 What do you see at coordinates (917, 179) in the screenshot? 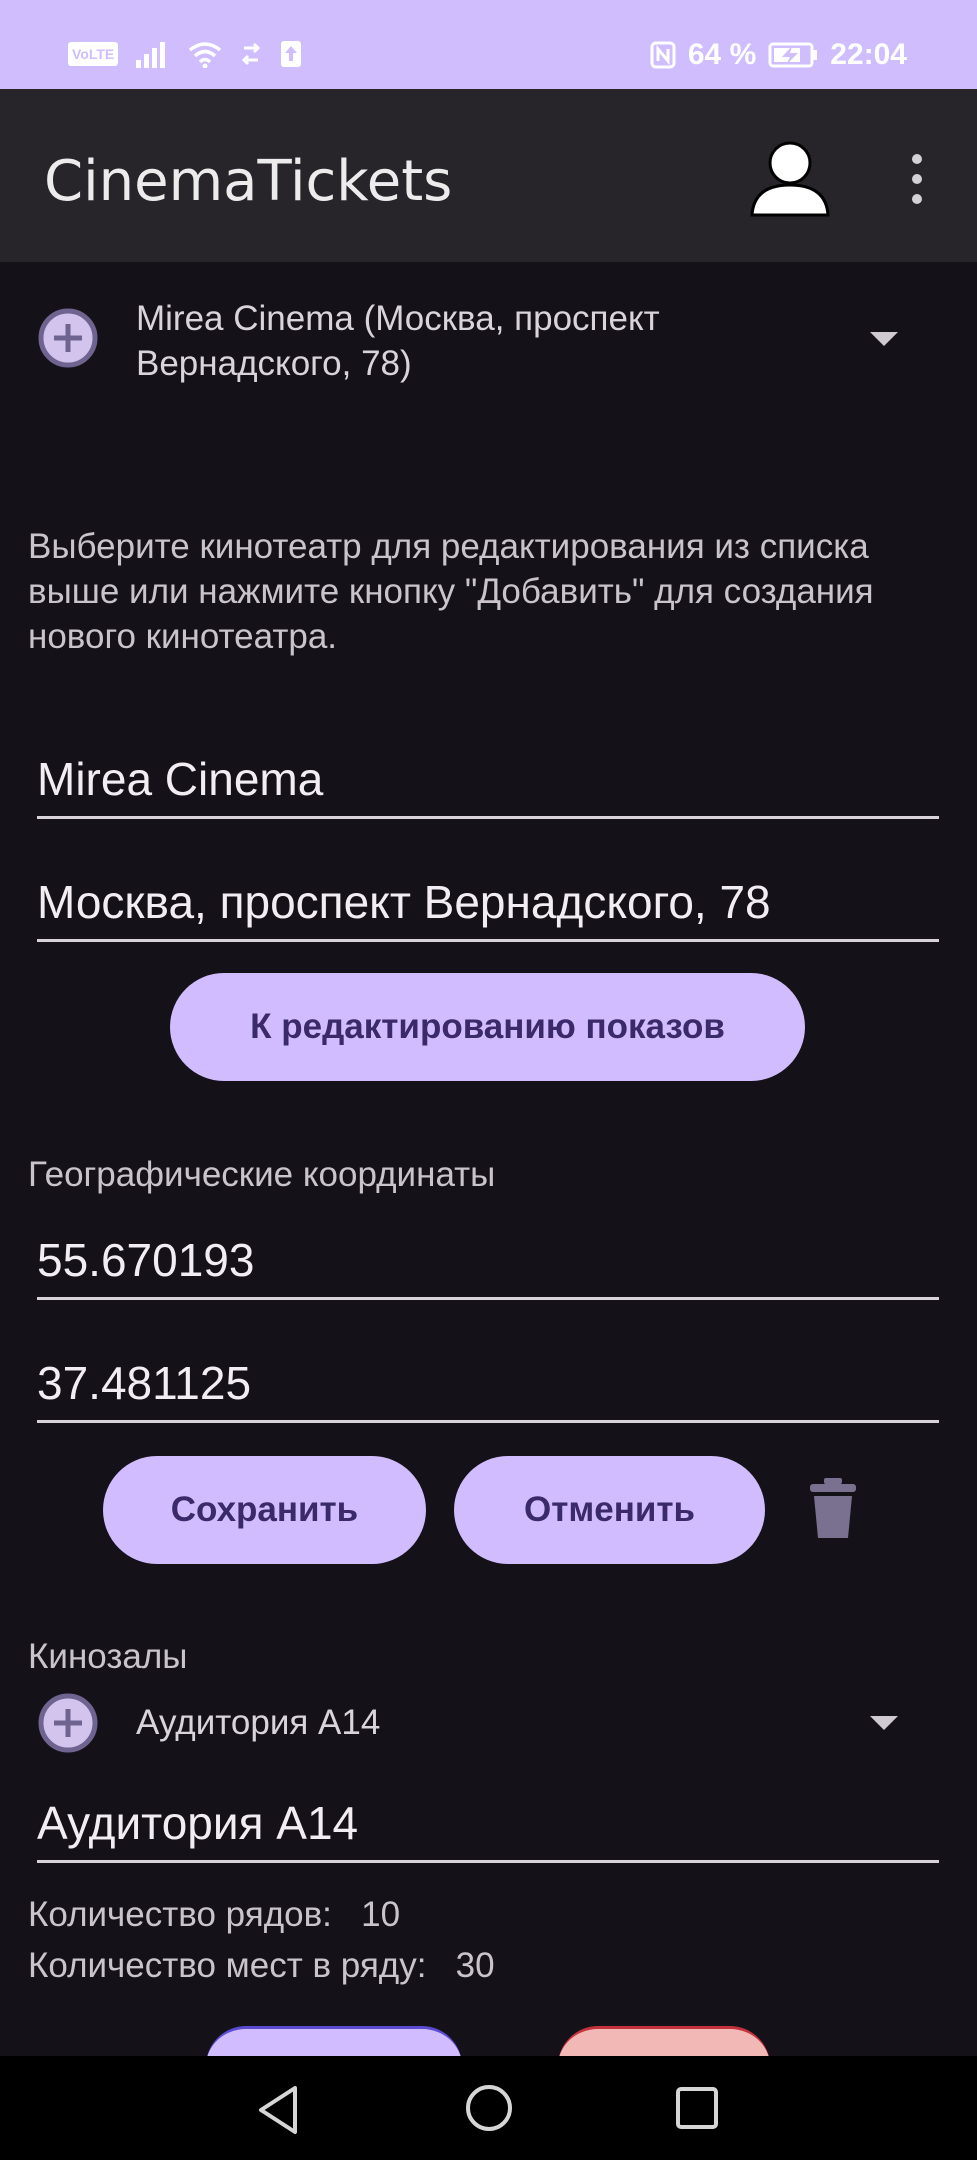
I see `more-vert-icon` at bounding box center [917, 179].